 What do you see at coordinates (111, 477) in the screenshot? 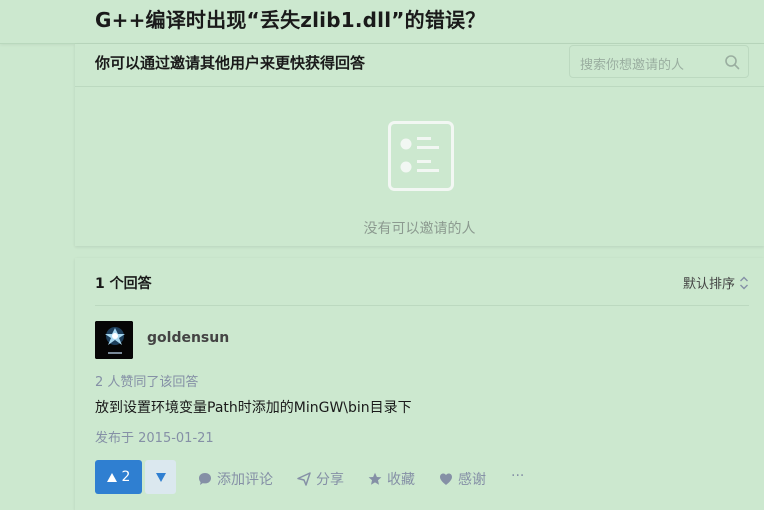
I see `upvote-arrow-icon` at bounding box center [111, 477].